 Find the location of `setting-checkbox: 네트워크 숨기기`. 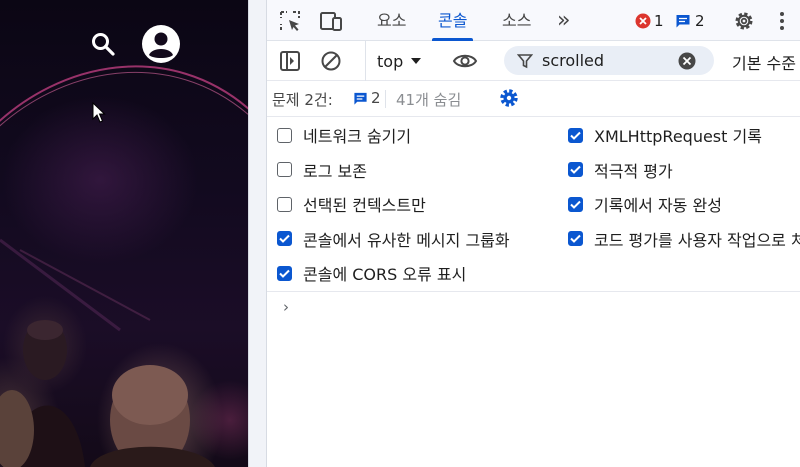

setting-checkbox: 네트워크 숨기기 is located at coordinates (344, 135).